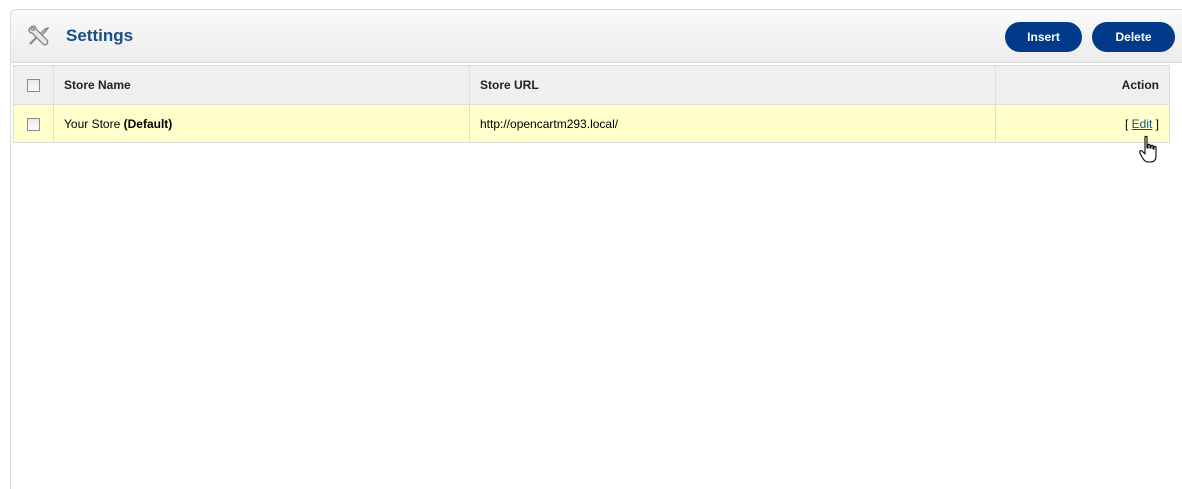  I want to click on edit-bracket-close: ], so click(1155, 123).